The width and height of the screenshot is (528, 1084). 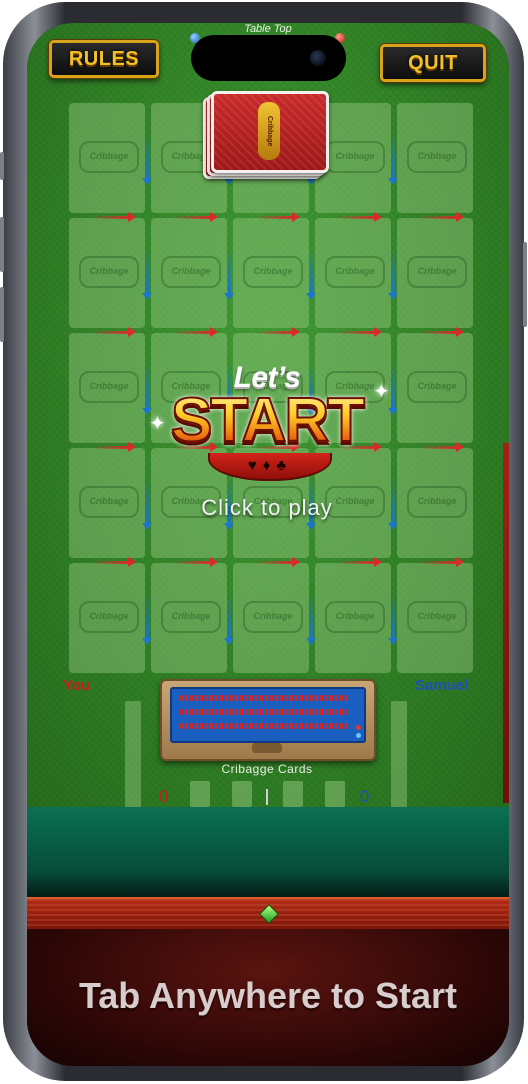 What do you see at coordinates (267, 769) in the screenshot?
I see `board-caption: Cribagge Cards` at bounding box center [267, 769].